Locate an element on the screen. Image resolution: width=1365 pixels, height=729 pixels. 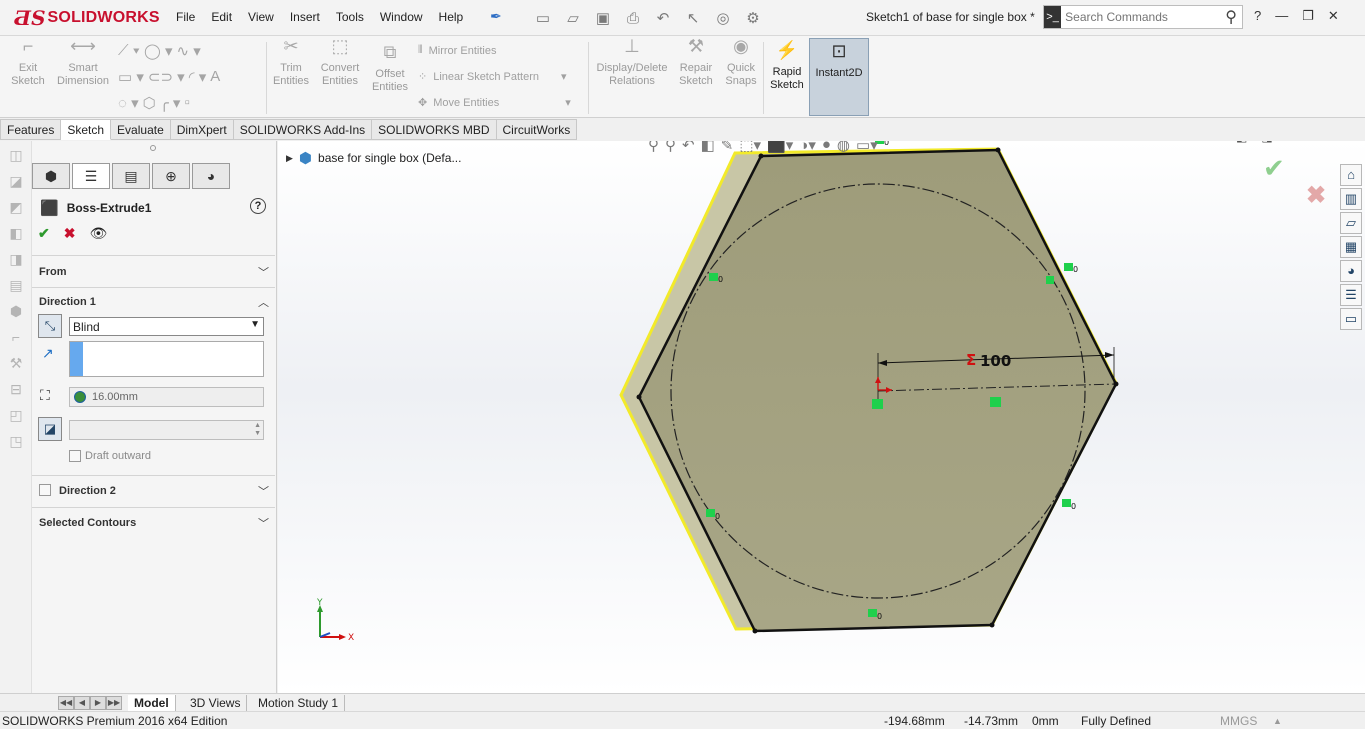
design-library-icon: ▥ is located at coordinates (1351, 199).